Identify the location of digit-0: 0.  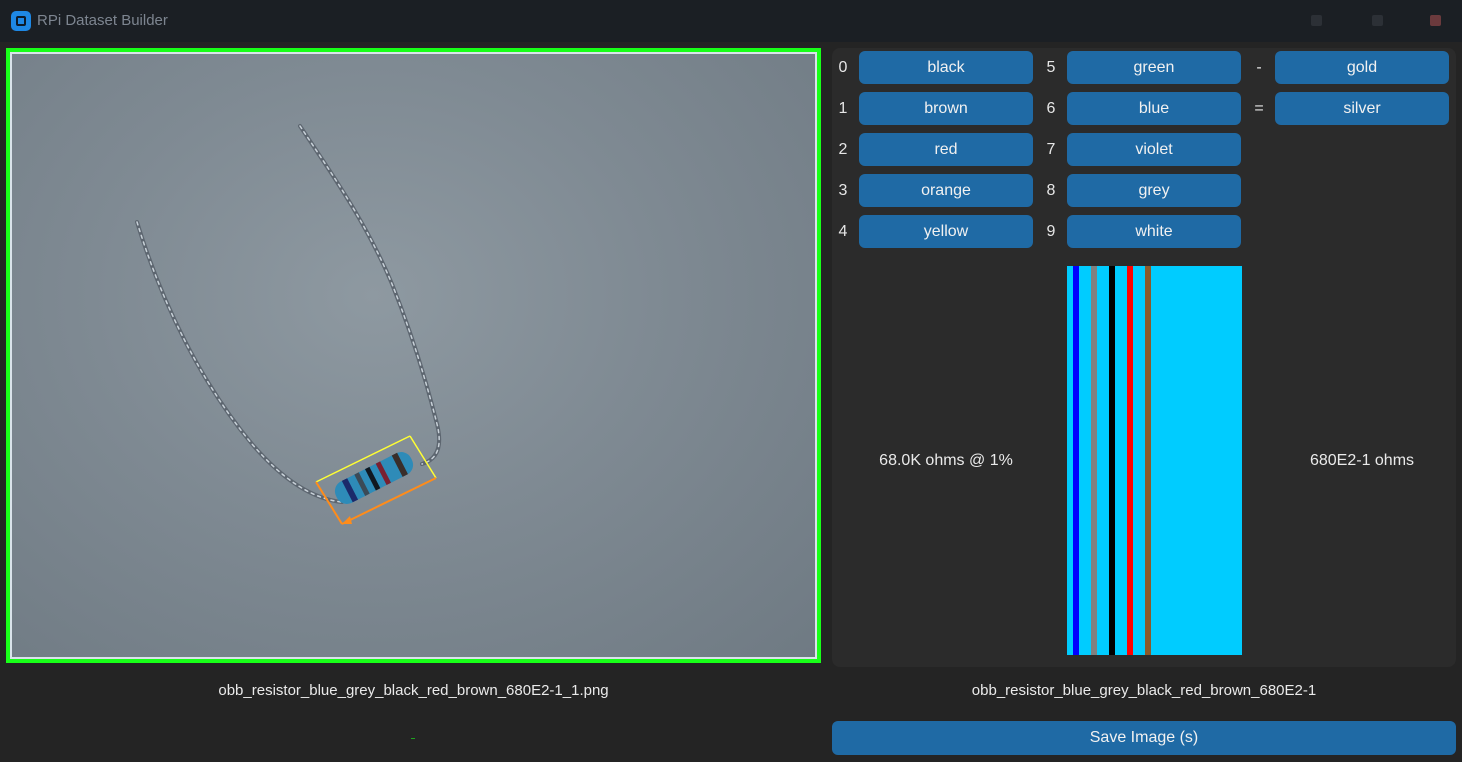
(843, 67).